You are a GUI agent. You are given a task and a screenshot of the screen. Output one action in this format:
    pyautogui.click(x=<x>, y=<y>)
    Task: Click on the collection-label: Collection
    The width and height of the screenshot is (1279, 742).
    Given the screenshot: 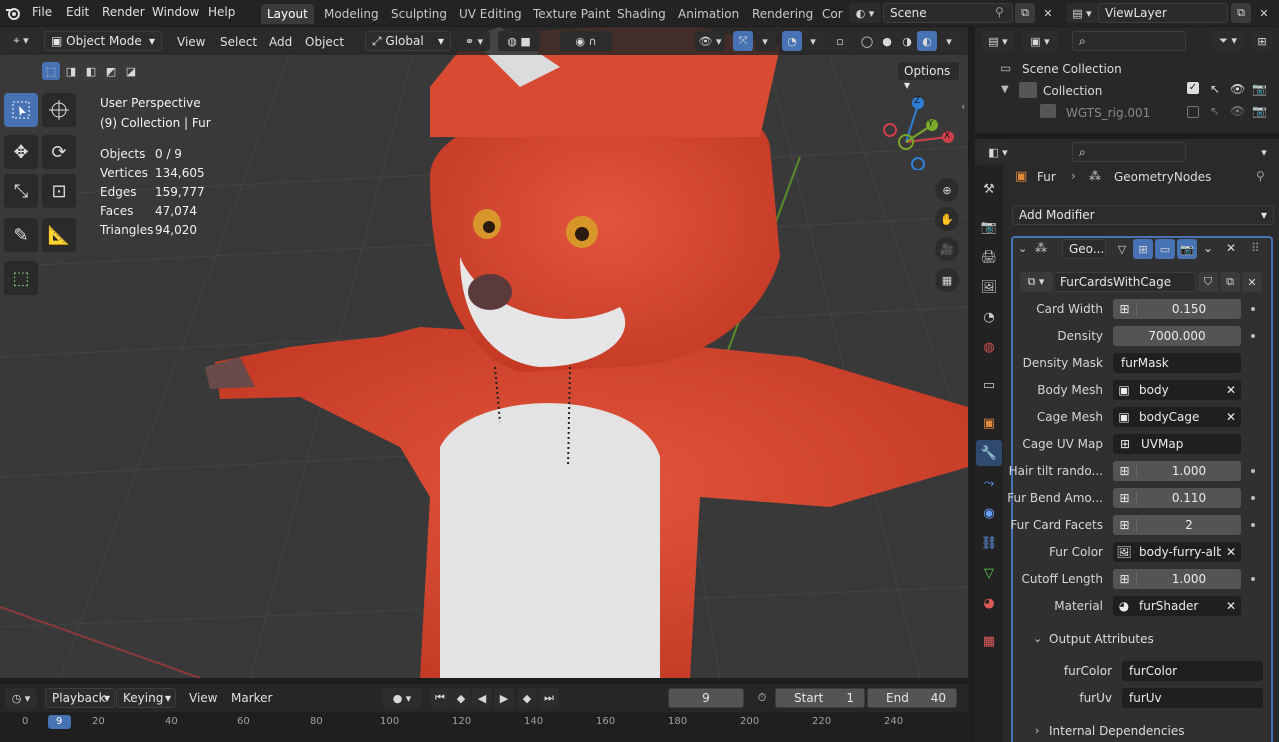 What is the action you would take?
    pyautogui.click(x=1072, y=91)
    